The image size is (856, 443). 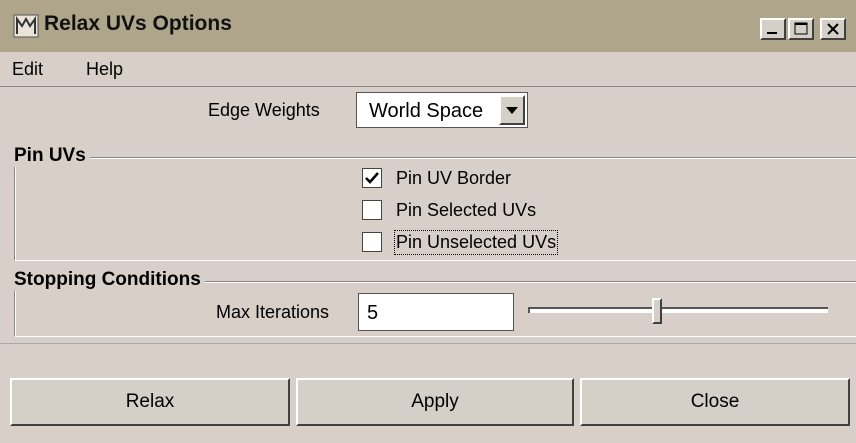 I want to click on pin-uv-border-checkbox, so click(x=372, y=178).